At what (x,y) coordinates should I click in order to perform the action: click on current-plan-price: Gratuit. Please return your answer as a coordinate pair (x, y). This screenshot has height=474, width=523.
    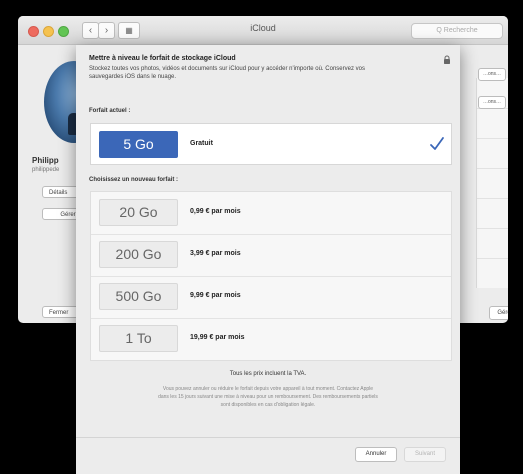
    Looking at the image, I should click on (201, 143).